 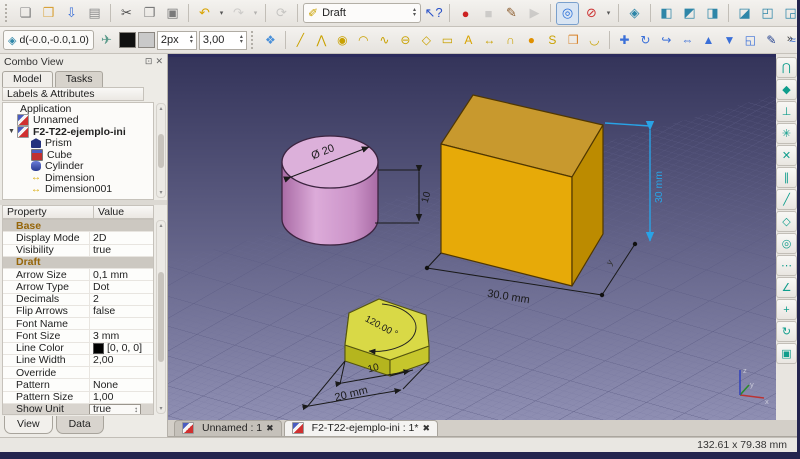 What do you see at coordinates (161, 150) in the screenshot?
I see `tree-scrollbar: ▴ ▾` at bounding box center [161, 150].